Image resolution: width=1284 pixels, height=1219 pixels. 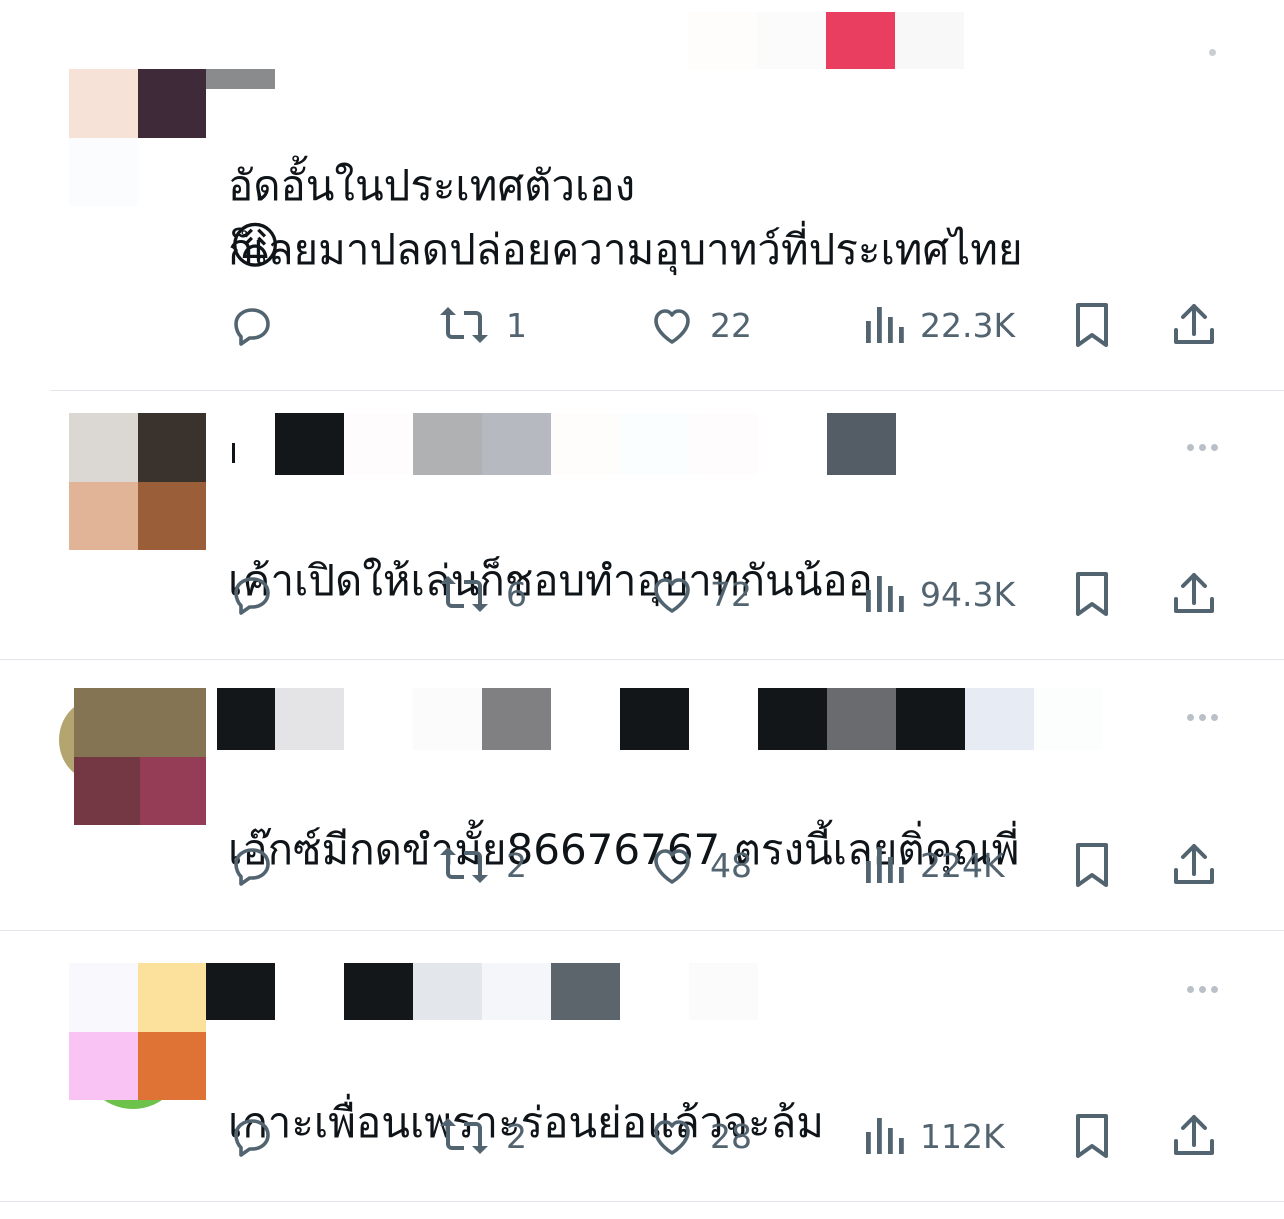 I want to click on like-button: 22, so click(x=700, y=325).